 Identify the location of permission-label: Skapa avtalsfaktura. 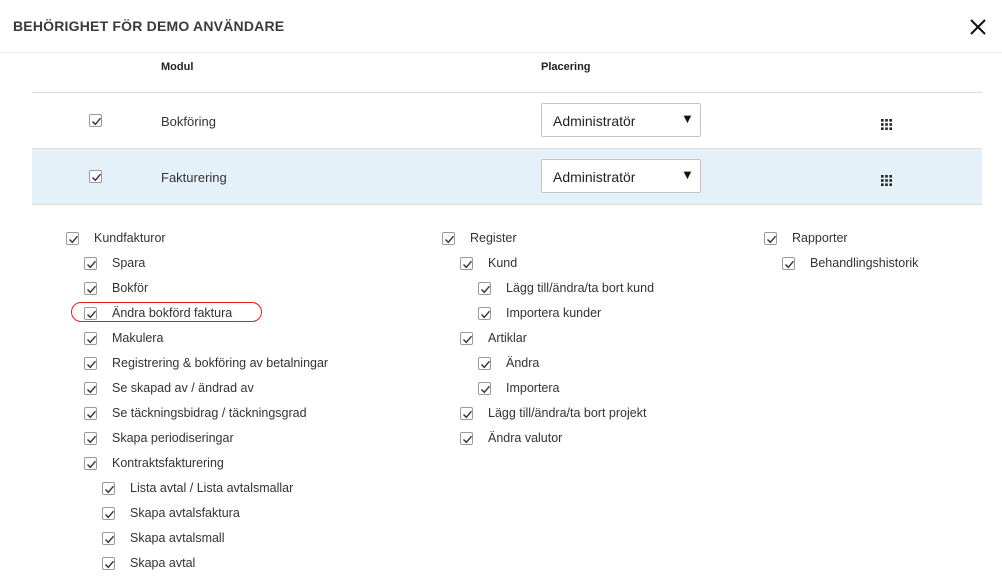
(185, 513).